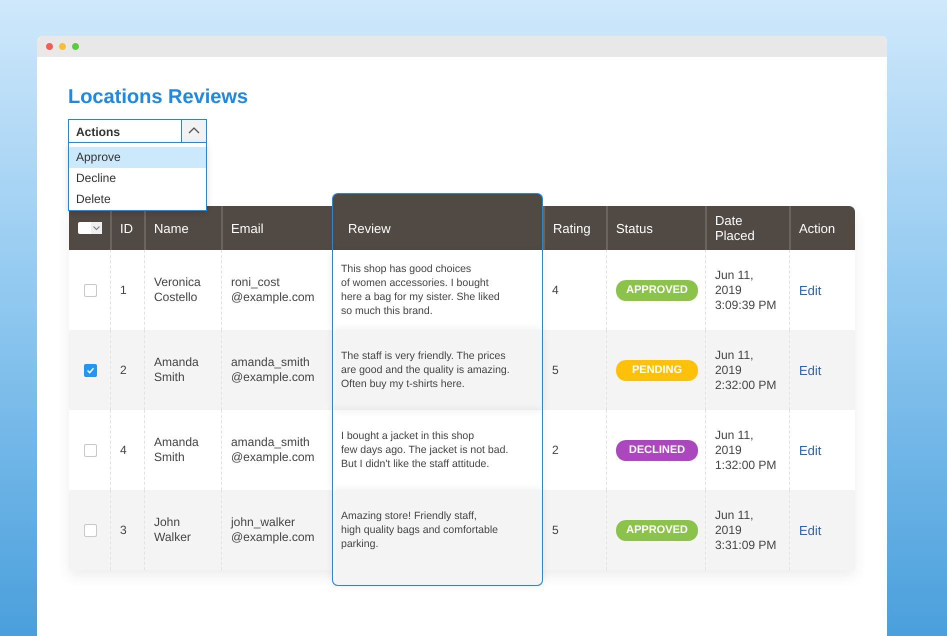  I want to click on column-header: Review, so click(437, 221).